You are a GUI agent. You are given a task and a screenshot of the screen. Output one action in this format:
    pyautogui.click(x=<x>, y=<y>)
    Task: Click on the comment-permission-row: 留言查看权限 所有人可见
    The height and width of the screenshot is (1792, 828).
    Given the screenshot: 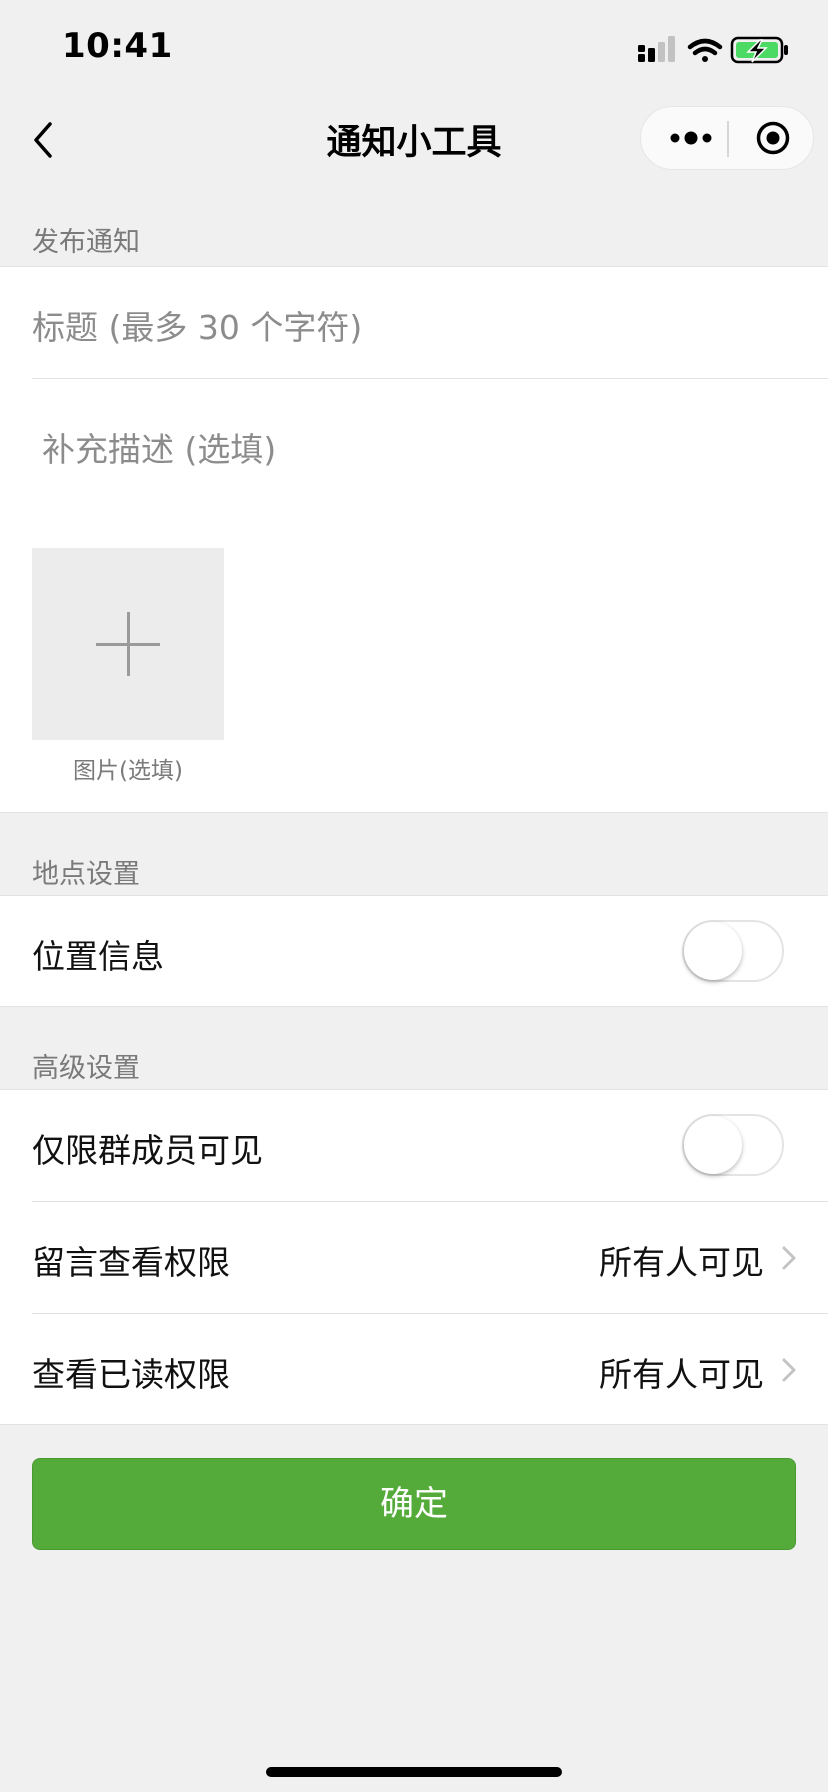 What is the action you would take?
    pyautogui.click(x=414, y=1257)
    